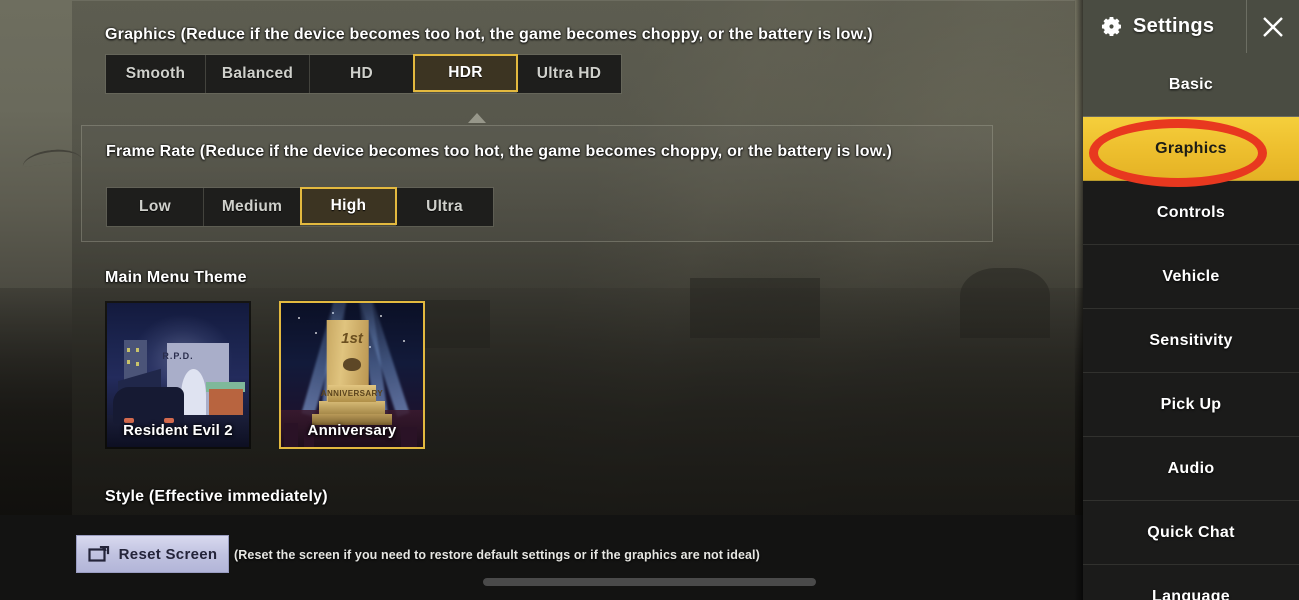  Describe the element at coordinates (178, 355) in the screenshot. I see `theme-art-sign-rpd: R.P.D.` at that location.